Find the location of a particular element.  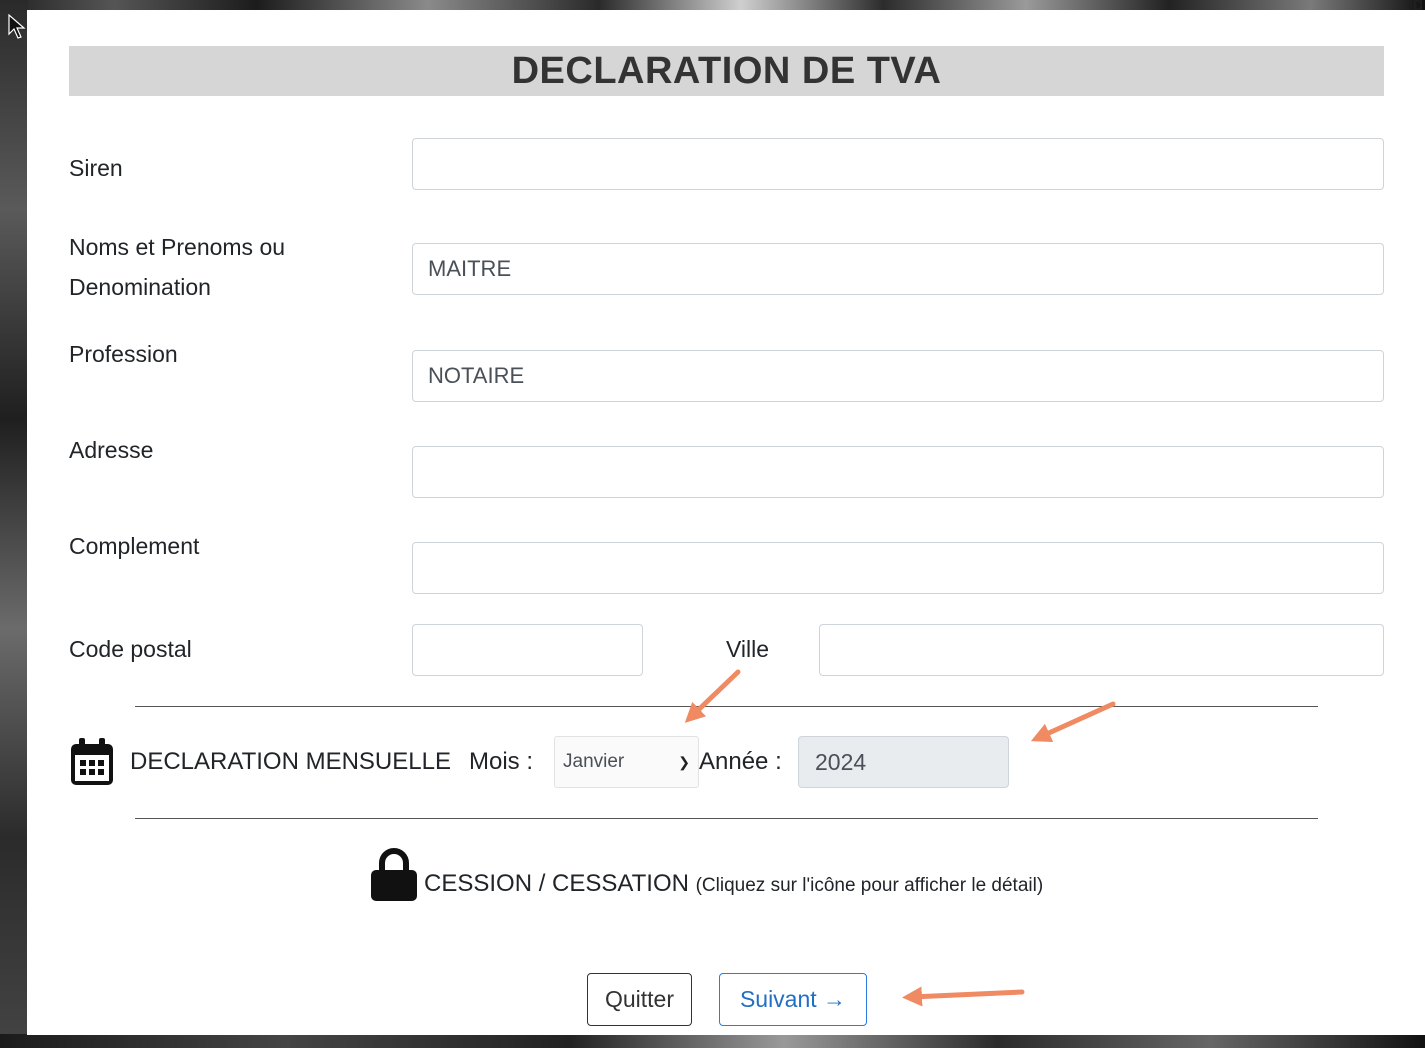

siren-label: Siren is located at coordinates (96, 168).